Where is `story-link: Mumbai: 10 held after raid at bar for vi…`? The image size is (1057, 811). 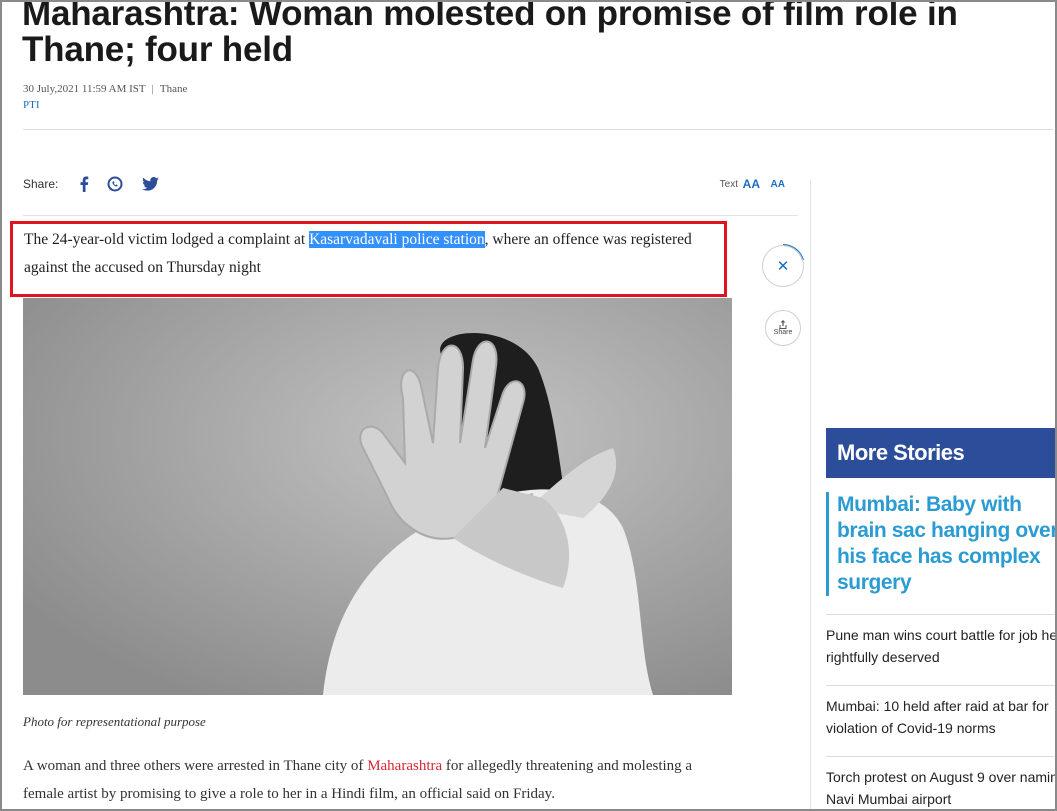 story-link: Mumbai: 10 held after raid at bar for vi… is located at coordinates (940, 717).